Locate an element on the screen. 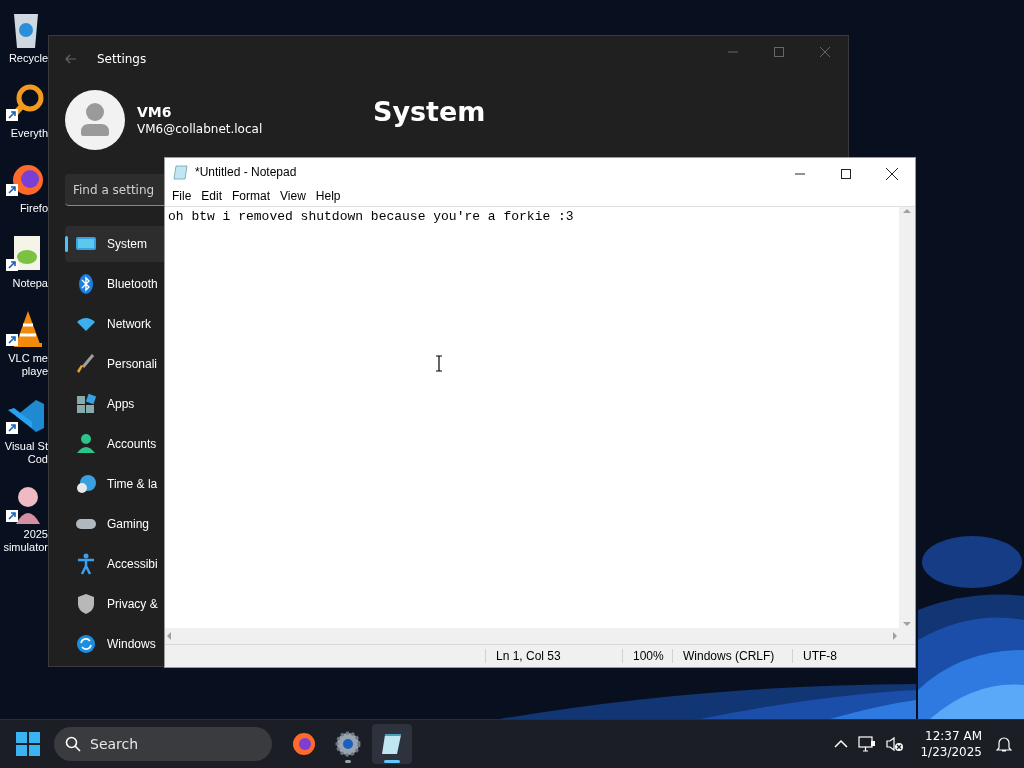 The height and width of the screenshot is (768, 1024). icon-label: VLC me is located at coordinates (28, 358).